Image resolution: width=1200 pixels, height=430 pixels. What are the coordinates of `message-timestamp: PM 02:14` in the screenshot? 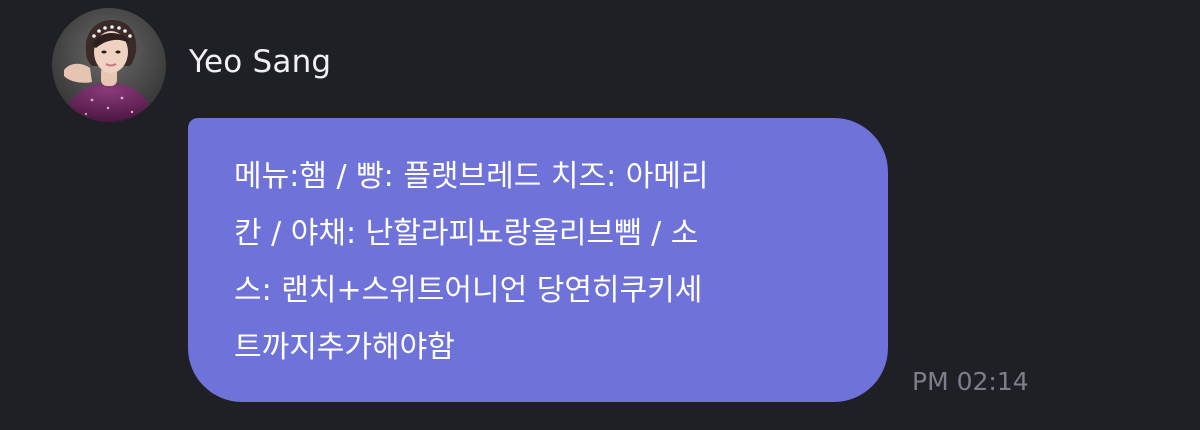 It's located at (970, 381).